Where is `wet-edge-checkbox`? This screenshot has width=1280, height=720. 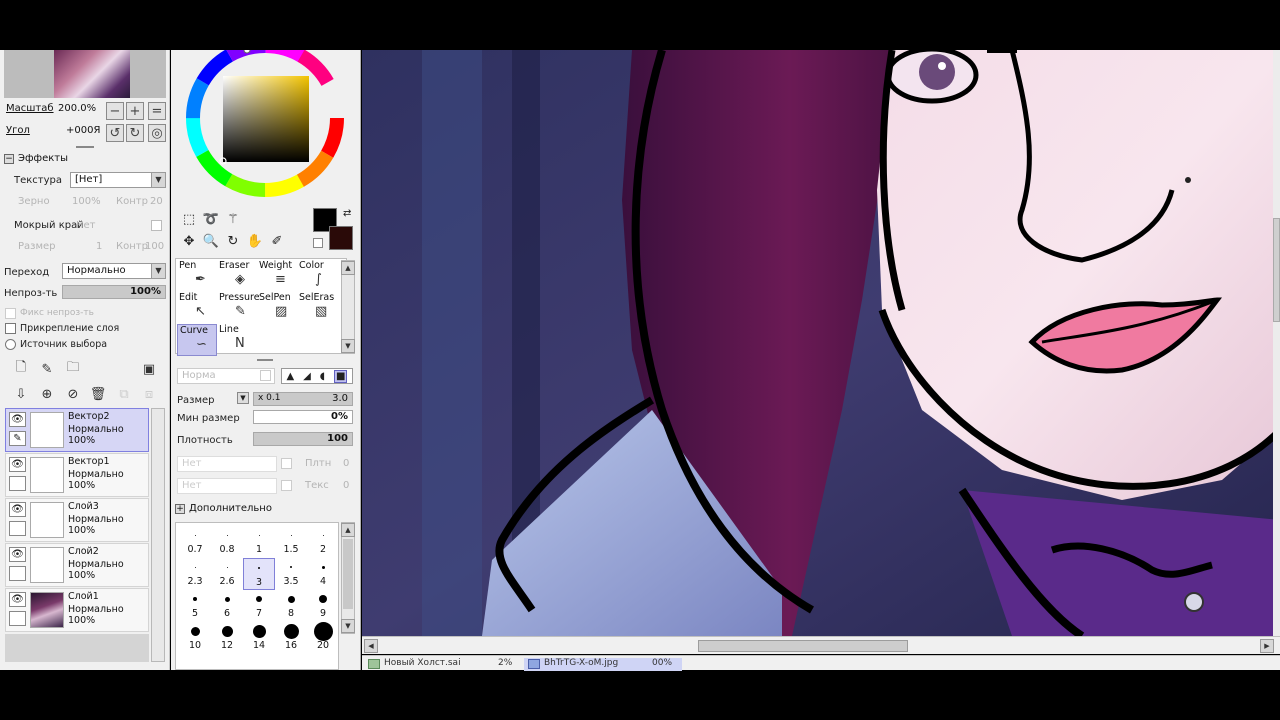
wet-edge-checkbox is located at coordinates (156, 225).